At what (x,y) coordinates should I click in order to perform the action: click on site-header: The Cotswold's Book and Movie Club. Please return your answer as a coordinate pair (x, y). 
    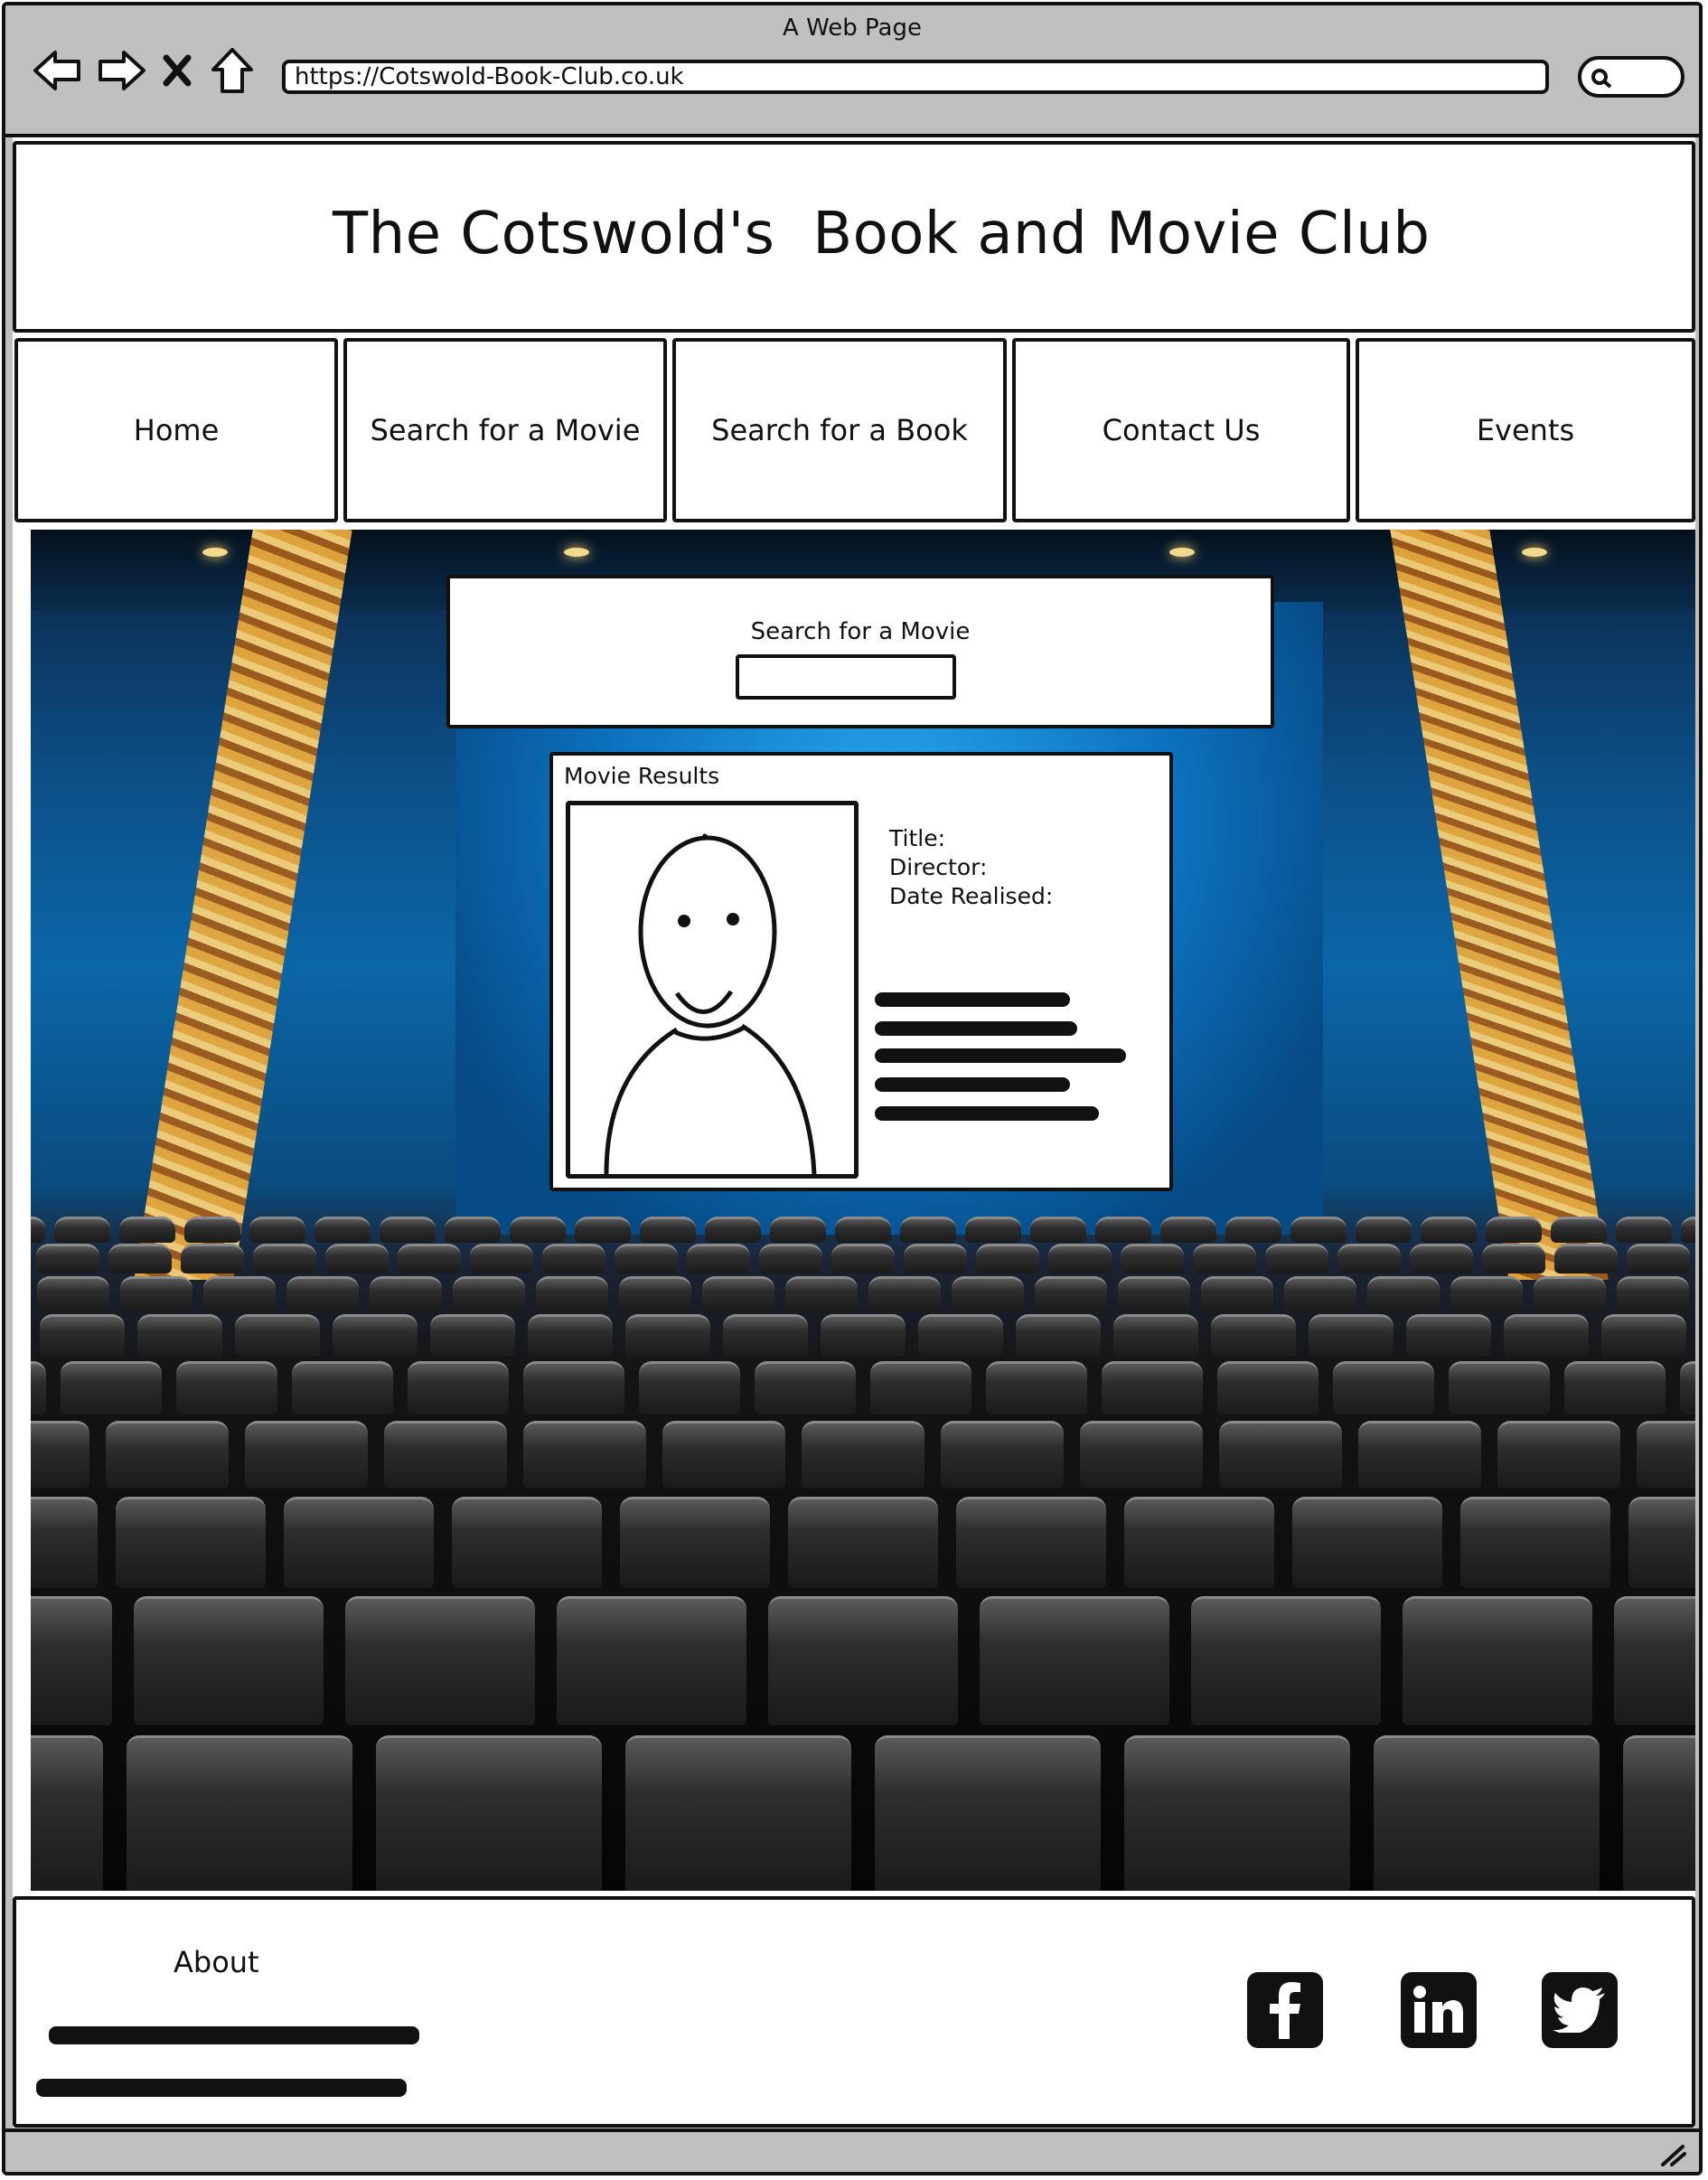
    Looking at the image, I should click on (854, 237).